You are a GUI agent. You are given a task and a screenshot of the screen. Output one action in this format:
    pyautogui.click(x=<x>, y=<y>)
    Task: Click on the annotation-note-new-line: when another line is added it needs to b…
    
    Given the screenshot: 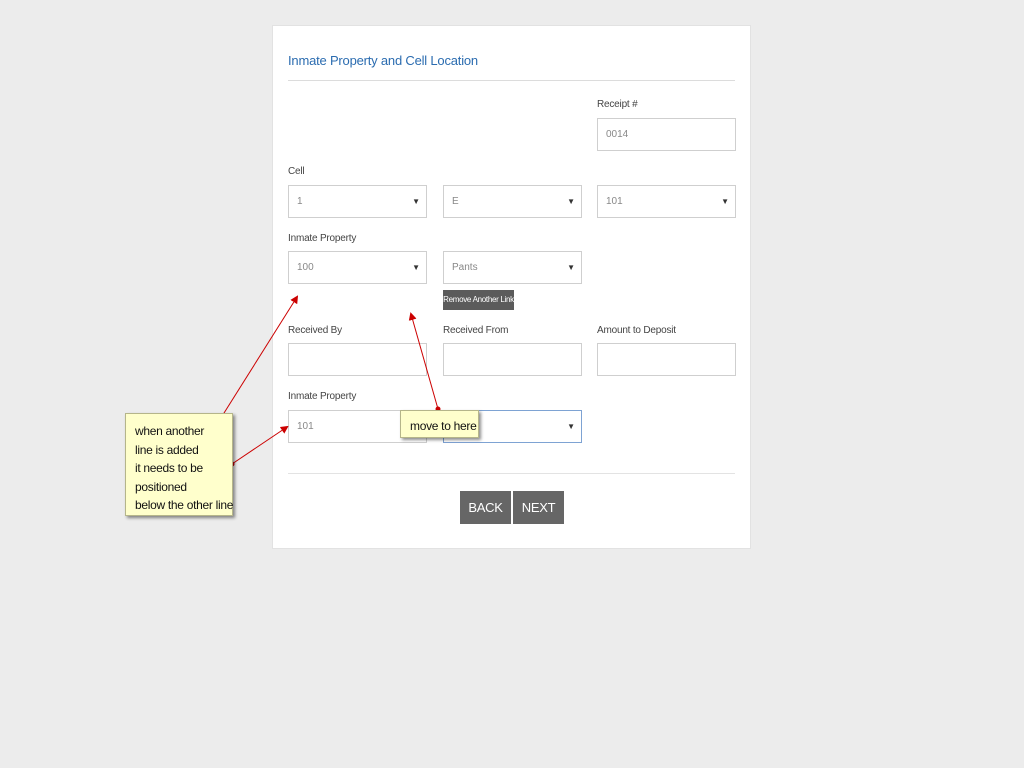 What is the action you would take?
    pyautogui.click(x=179, y=464)
    